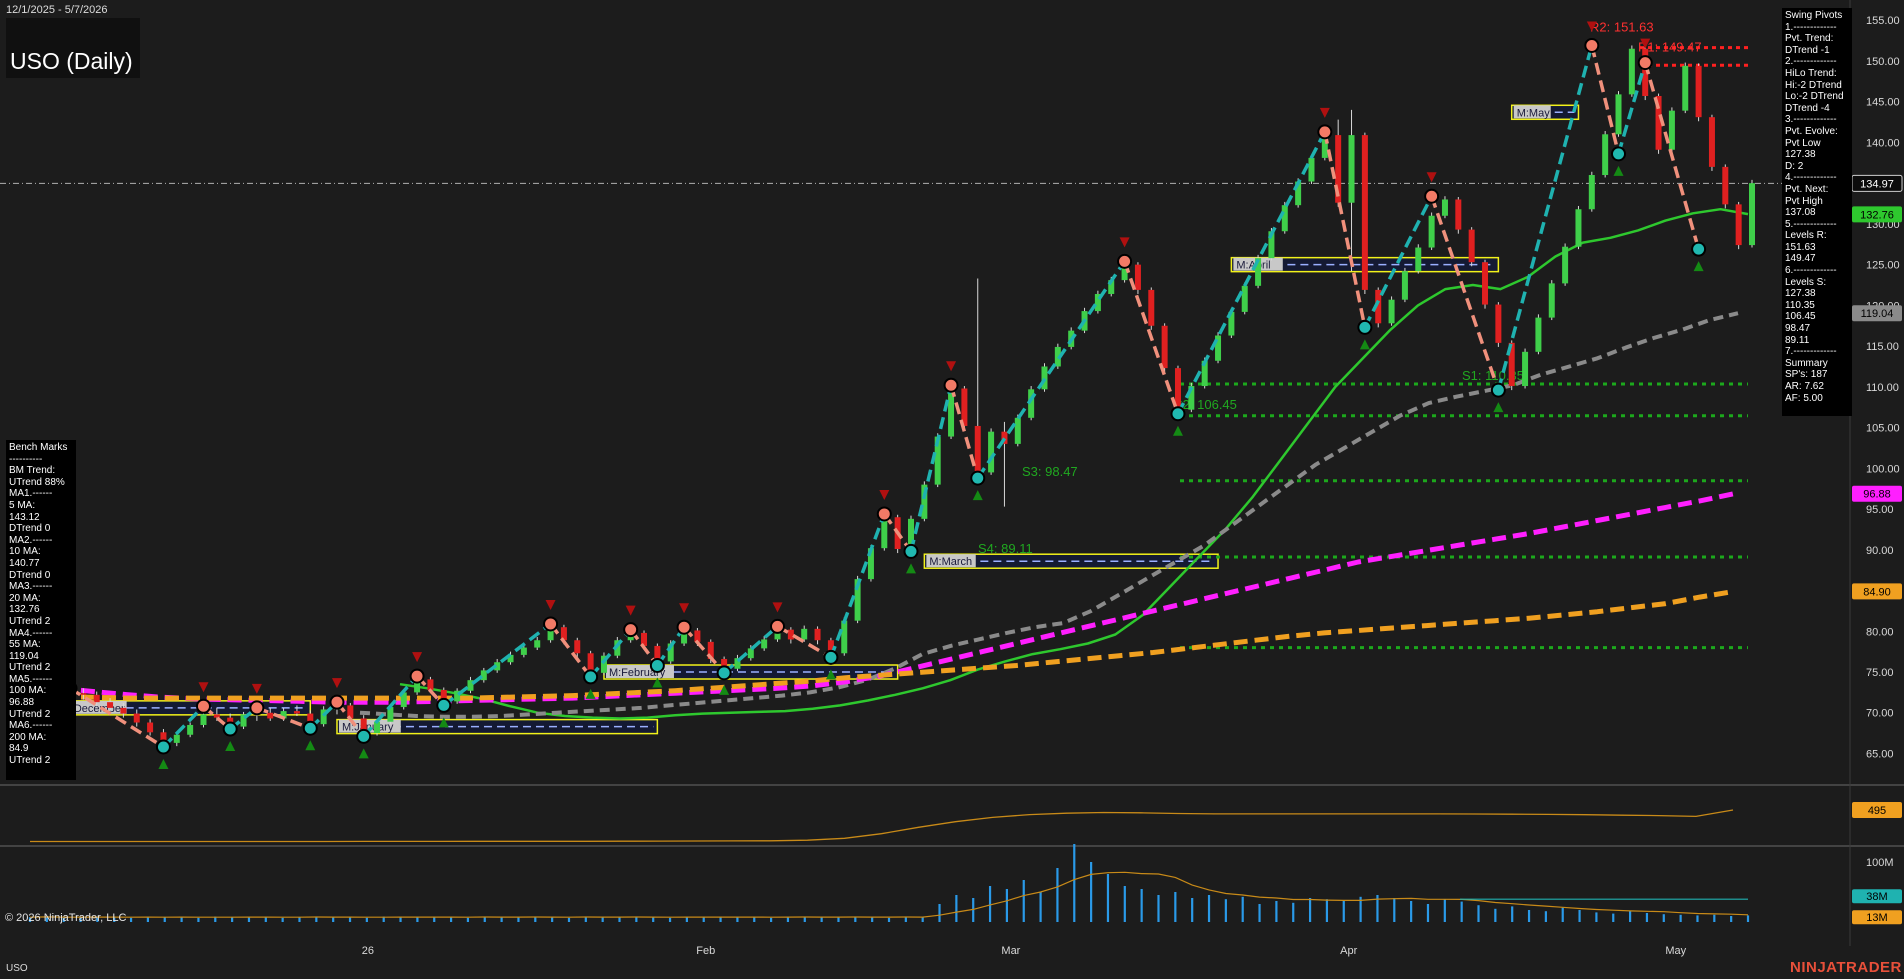 The width and height of the screenshot is (1904, 979). Describe the element at coordinates (368, 951) in the screenshot. I see `time-tick-label: 26` at that location.